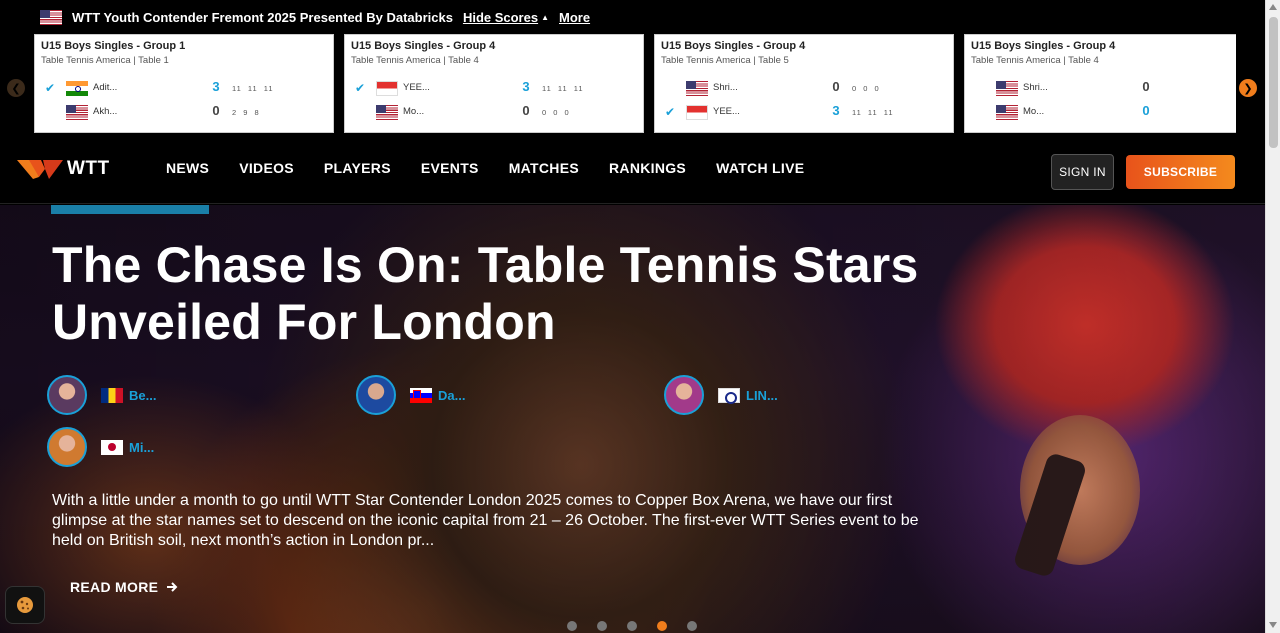 The image size is (1280, 633). I want to click on nav-item-matches: MATCHES, so click(544, 168).